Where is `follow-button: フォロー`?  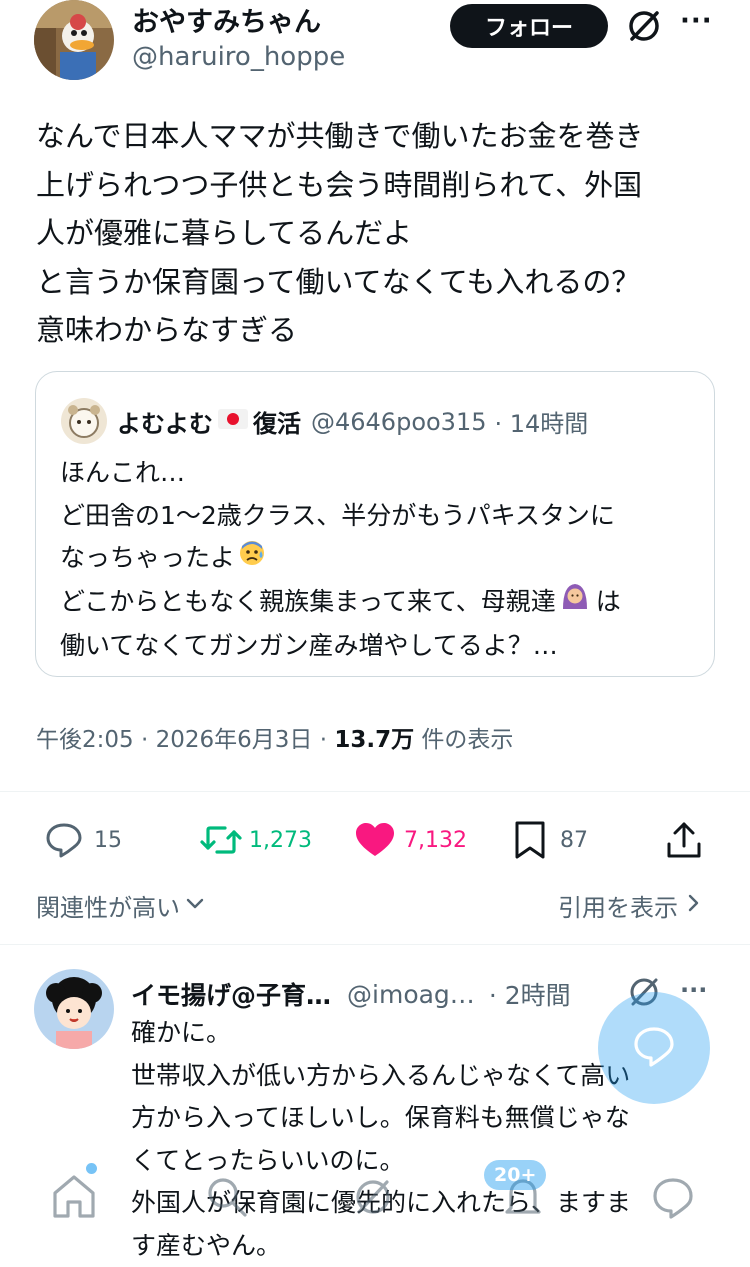 follow-button: フォロー is located at coordinates (529, 26).